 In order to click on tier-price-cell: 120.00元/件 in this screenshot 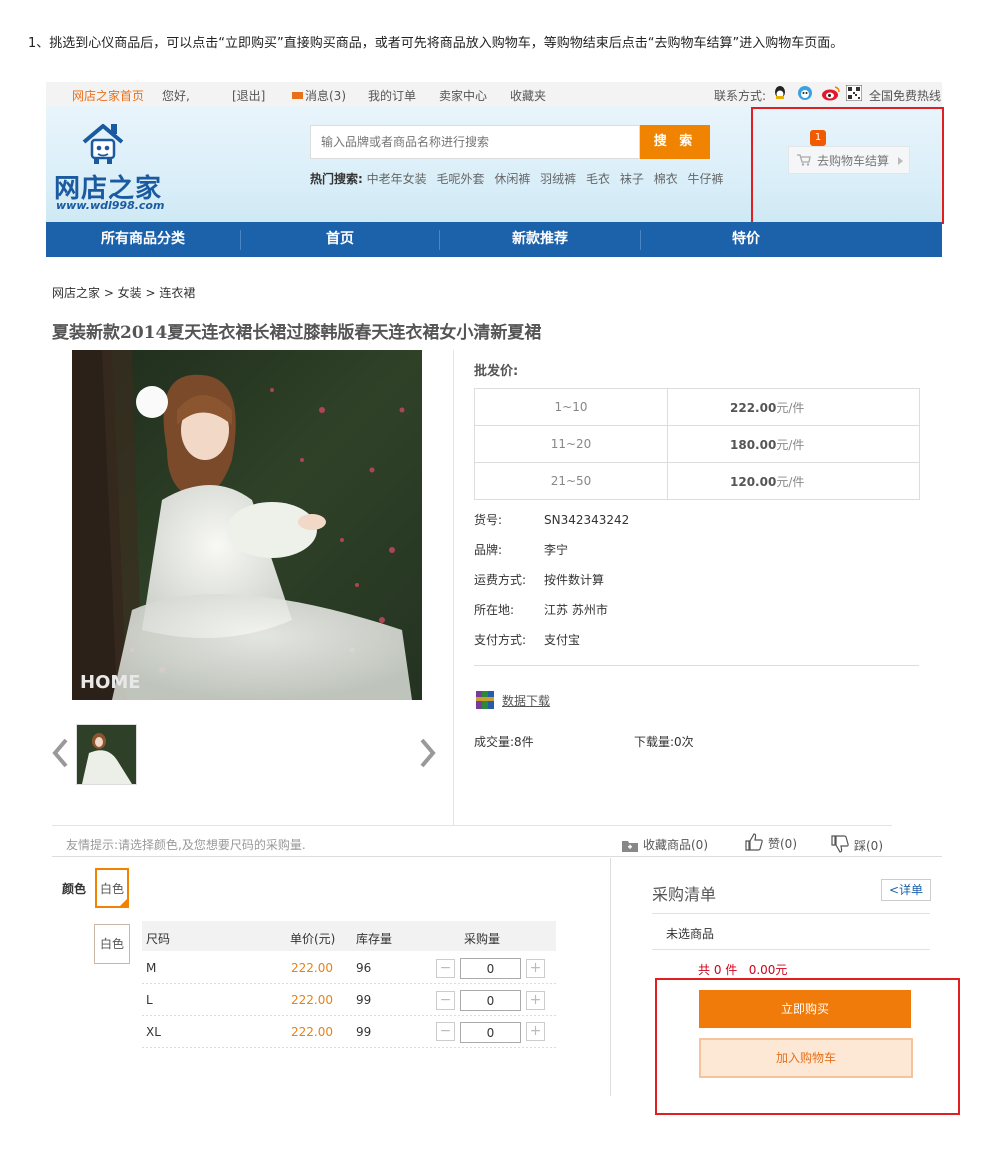, I will do `click(793, 481)`.